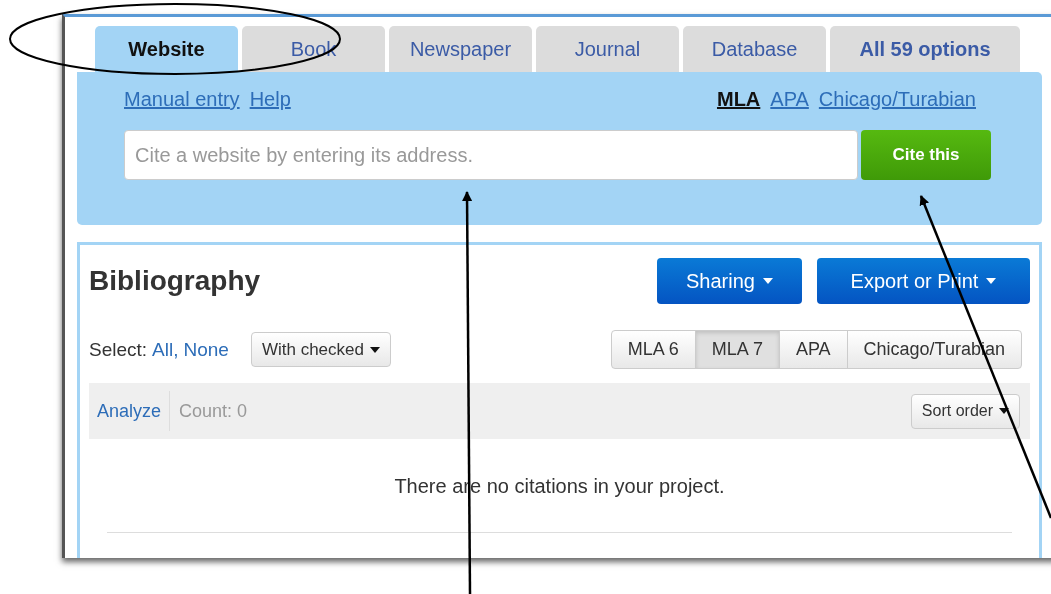 This screenshot has width=1051, height=594. I want to click on citation-style-link: Chicago/Turabian, so click(897, 99).